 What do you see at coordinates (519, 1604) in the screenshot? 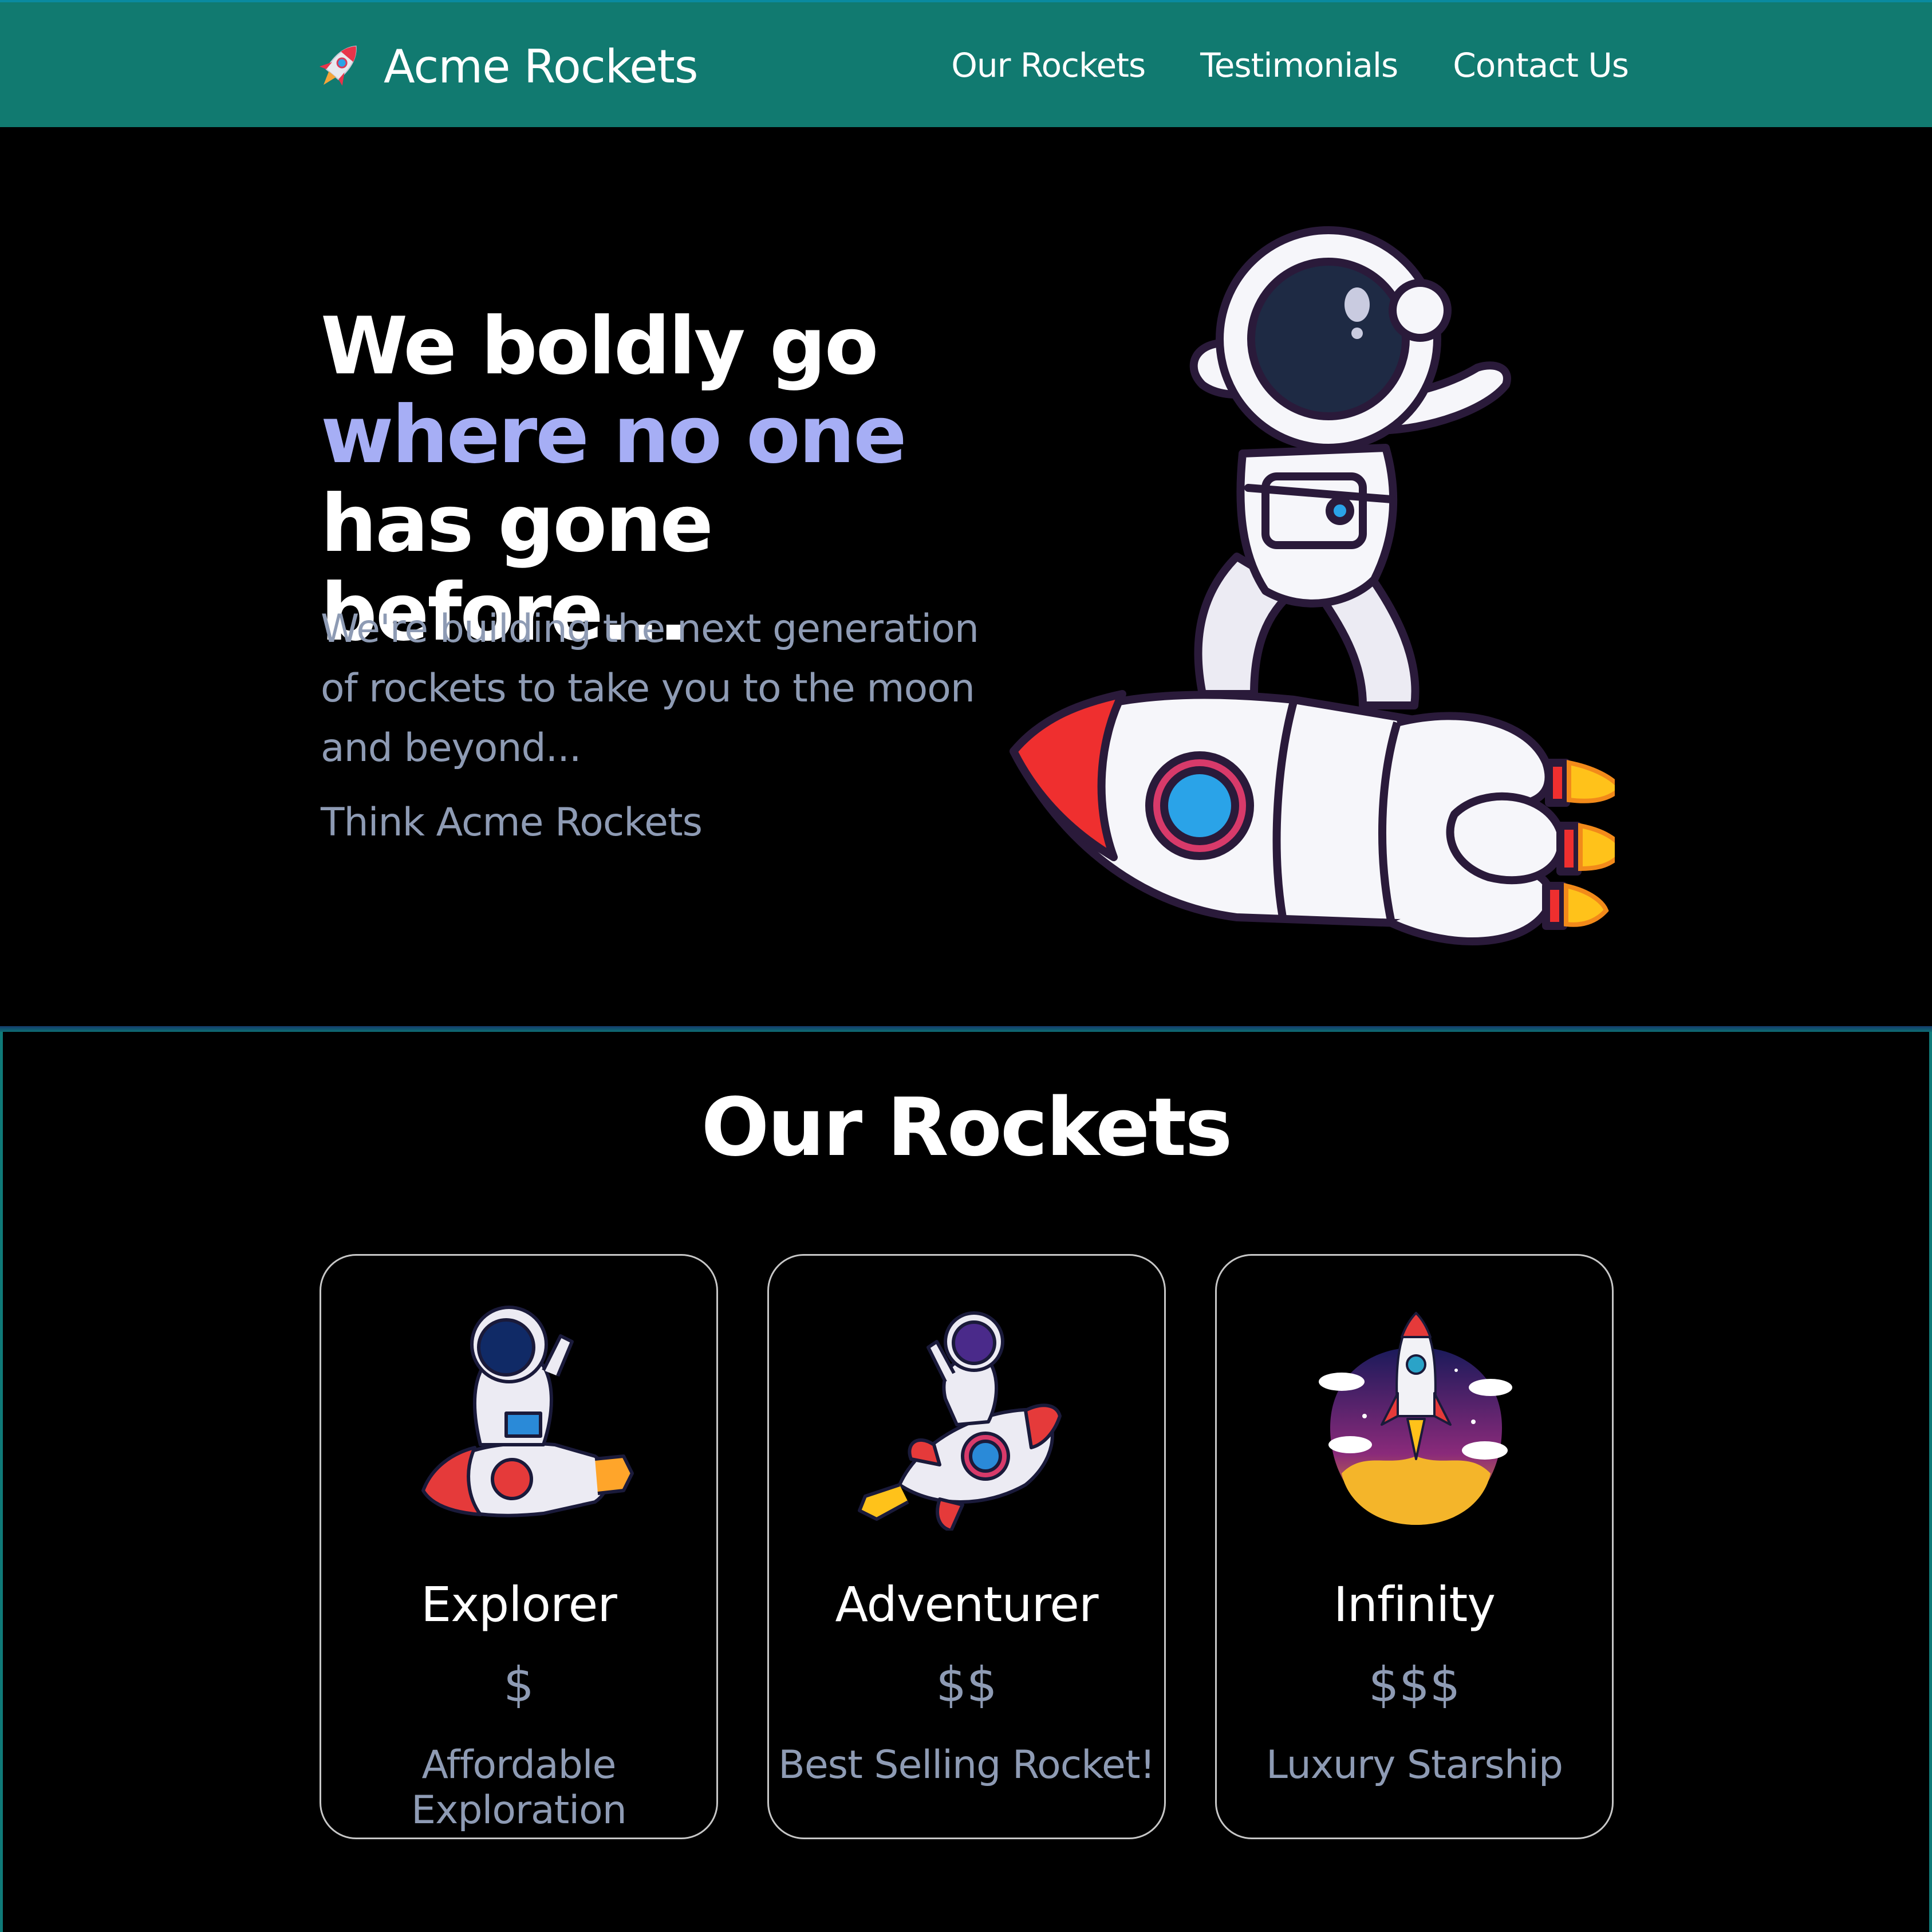
I see `card-name: Explorer` at bounding box center [519, 1604].